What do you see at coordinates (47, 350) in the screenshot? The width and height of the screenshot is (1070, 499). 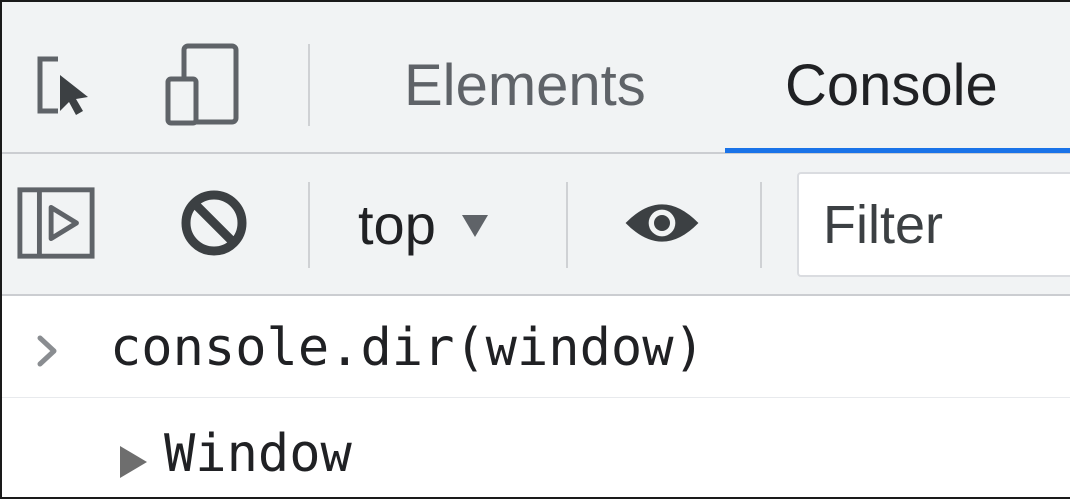 I see `chevron-right-icon` at bounding box center [47, 350].